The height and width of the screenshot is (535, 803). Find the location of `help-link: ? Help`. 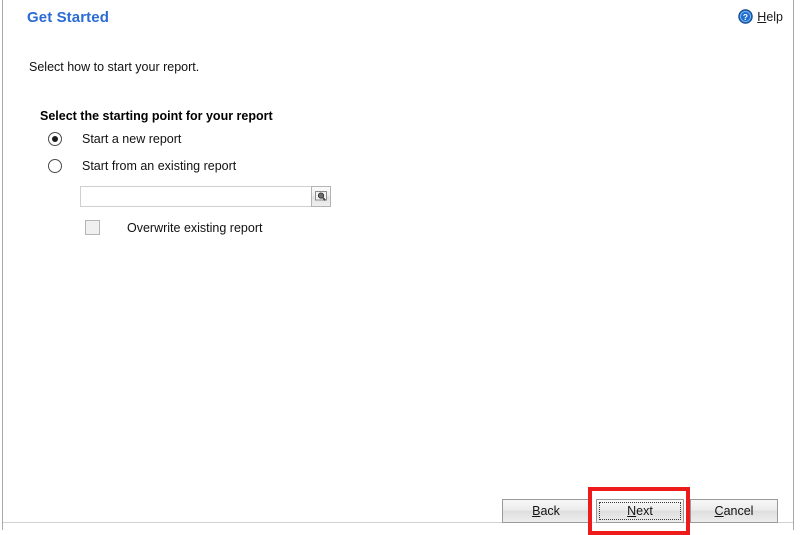

help-link: ? Help is located at coordinates (760, 16).